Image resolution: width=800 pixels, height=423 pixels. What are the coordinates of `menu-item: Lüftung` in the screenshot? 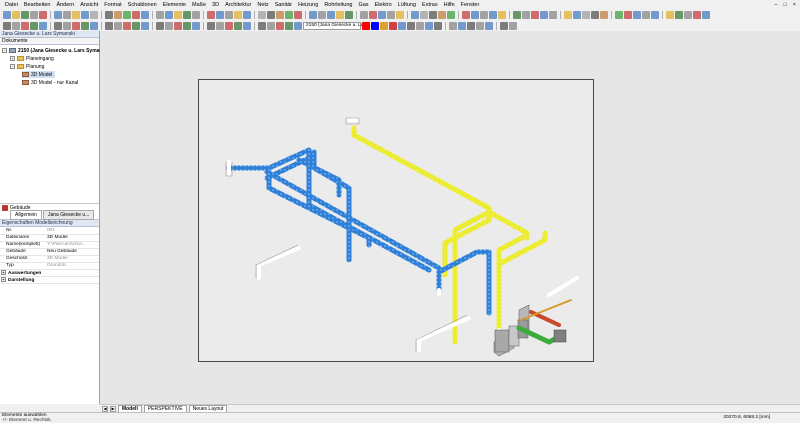 It's located at (407, 5).